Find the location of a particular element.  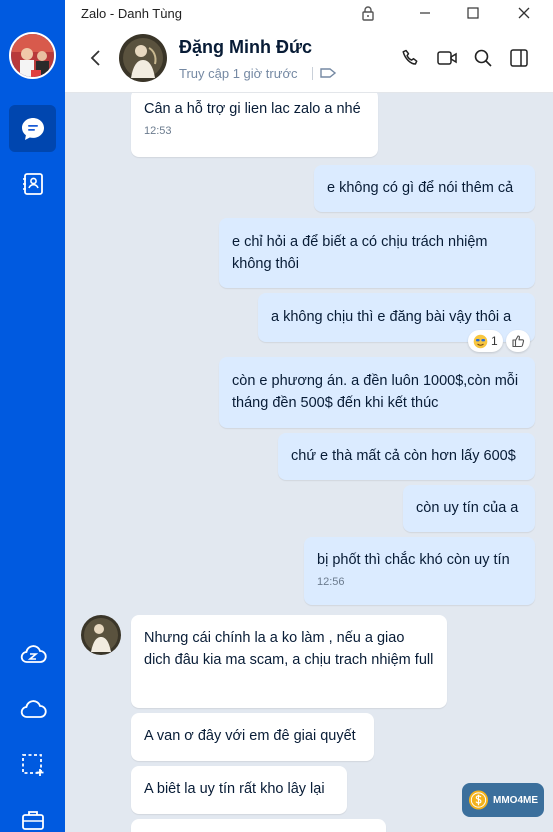

like-reaction-button is located at coordinates (518, 341).